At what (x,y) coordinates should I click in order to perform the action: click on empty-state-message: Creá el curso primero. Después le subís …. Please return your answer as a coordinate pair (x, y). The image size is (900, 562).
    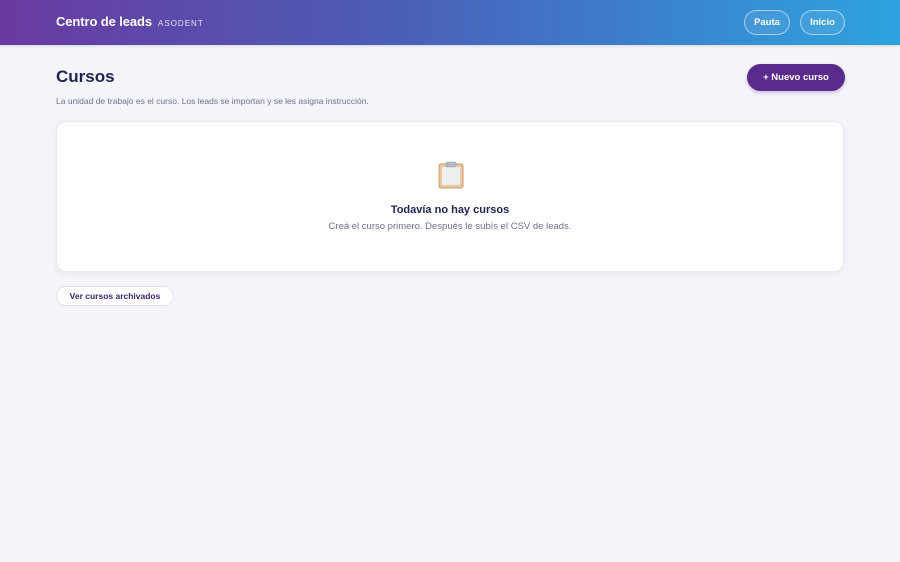
    Looking at the image, I should click on (450, 226).